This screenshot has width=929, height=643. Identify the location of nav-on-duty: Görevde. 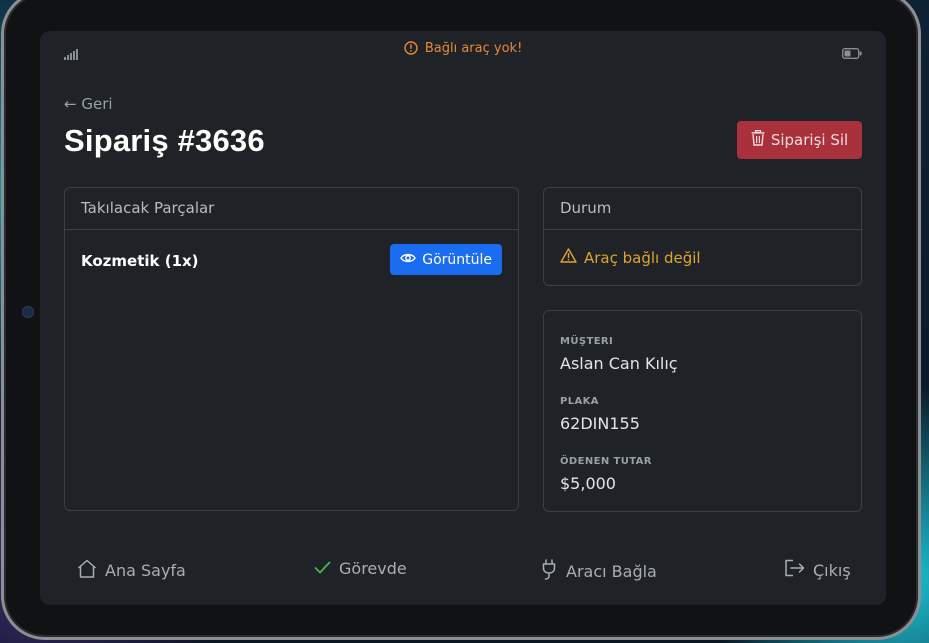
(360, 568).